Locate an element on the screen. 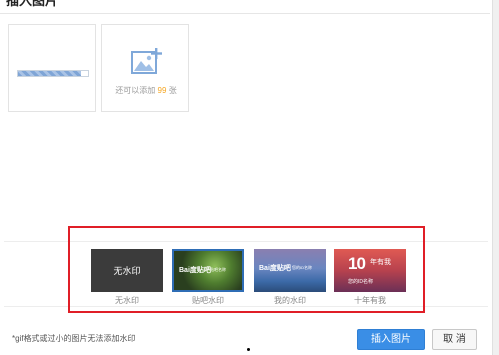 The image size is (499, 355). cursor-dot is located at coordinates (248, 349).